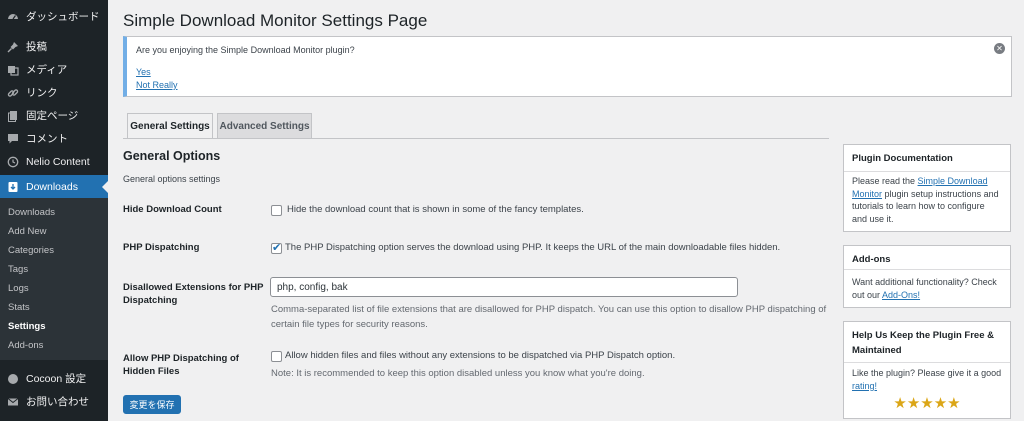  I want to click on menu-item-dashboard: ダッシュボード, so click(54, 16).